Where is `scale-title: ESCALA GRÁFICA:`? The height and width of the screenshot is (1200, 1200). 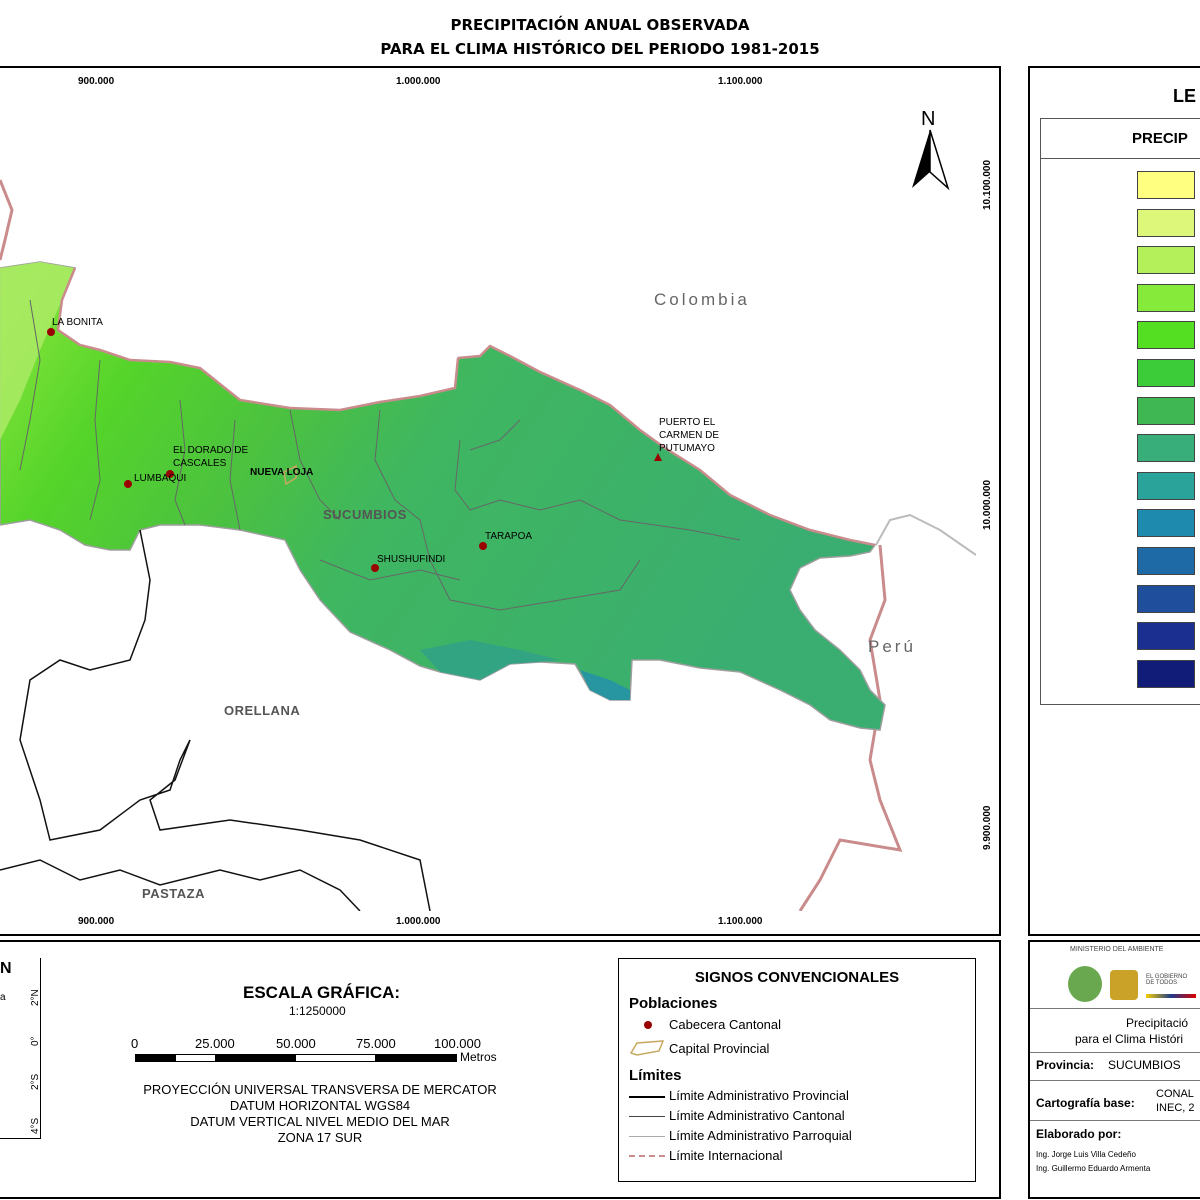
scale-title: ESCALA GRÁFICA: is located at coordinates (322, 992).